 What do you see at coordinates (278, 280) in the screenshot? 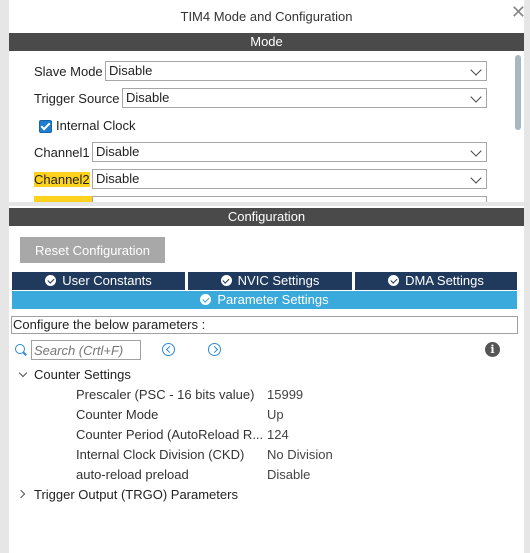
I see `tab-label: NVIC Settings` at bounding box center [278, 280].